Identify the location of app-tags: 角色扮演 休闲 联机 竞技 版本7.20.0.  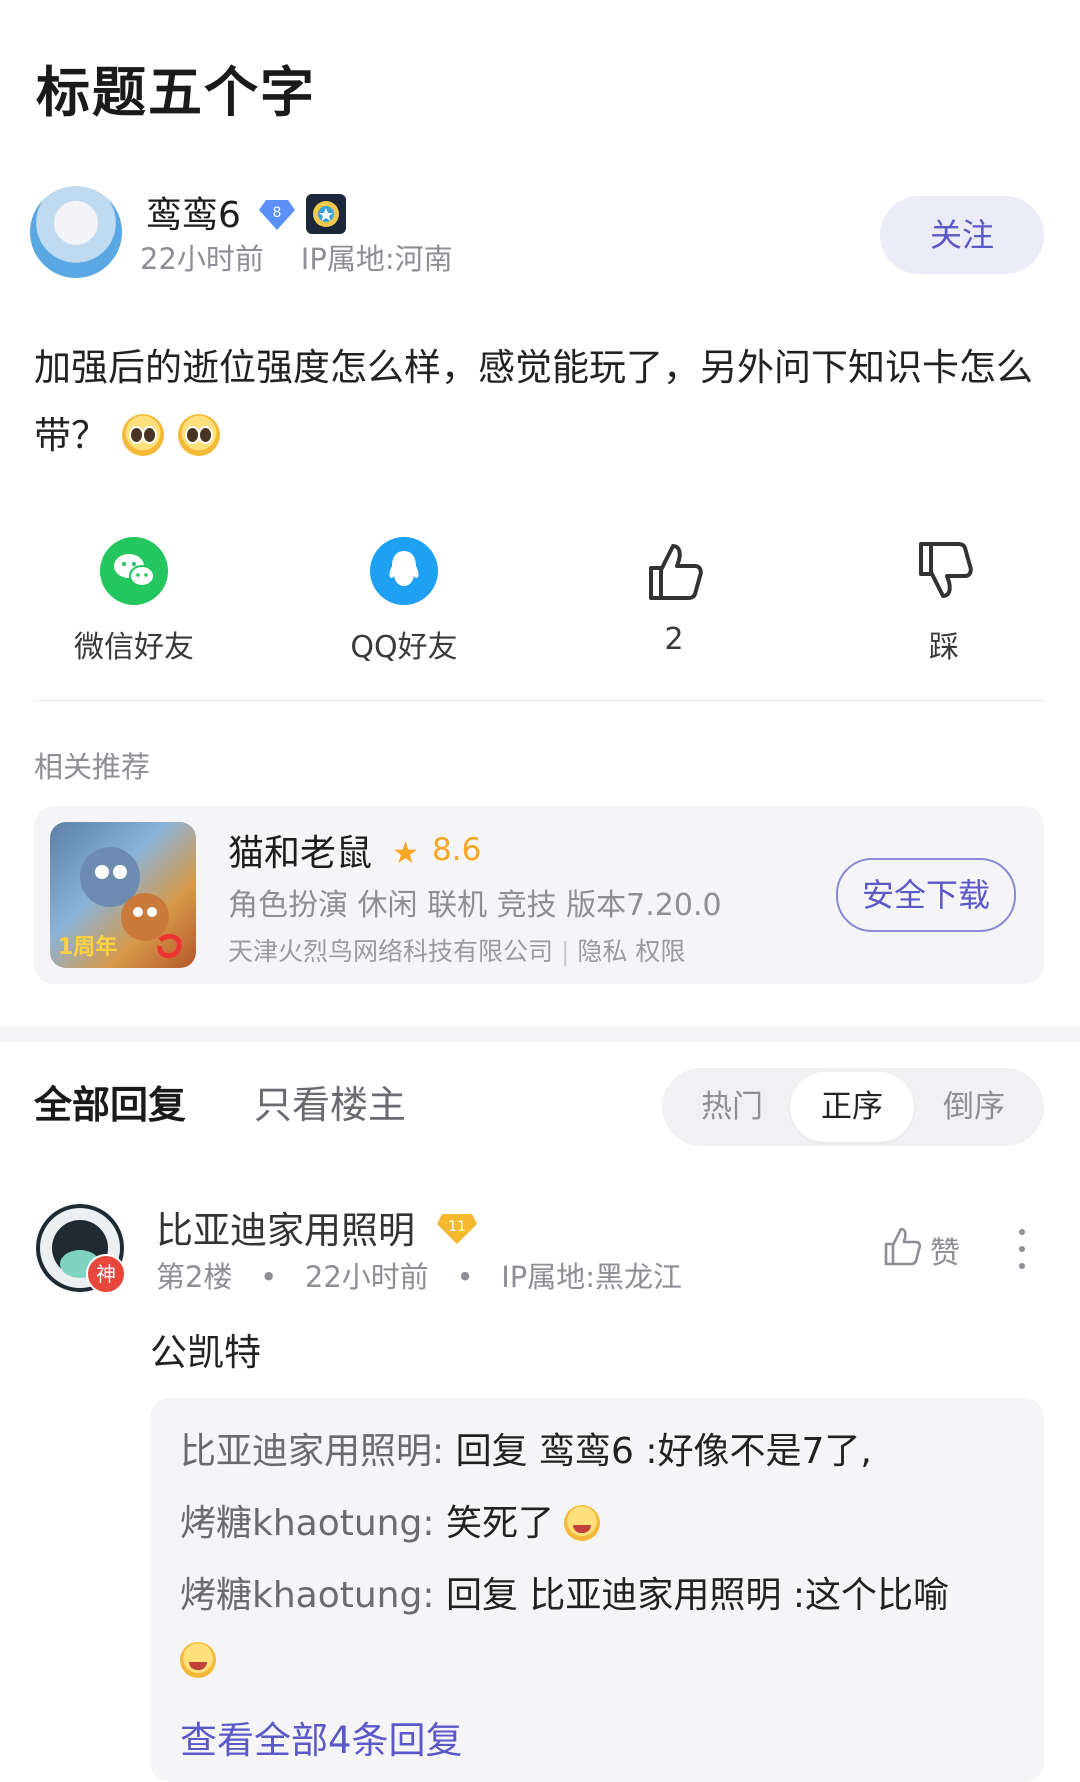
(475, 905).